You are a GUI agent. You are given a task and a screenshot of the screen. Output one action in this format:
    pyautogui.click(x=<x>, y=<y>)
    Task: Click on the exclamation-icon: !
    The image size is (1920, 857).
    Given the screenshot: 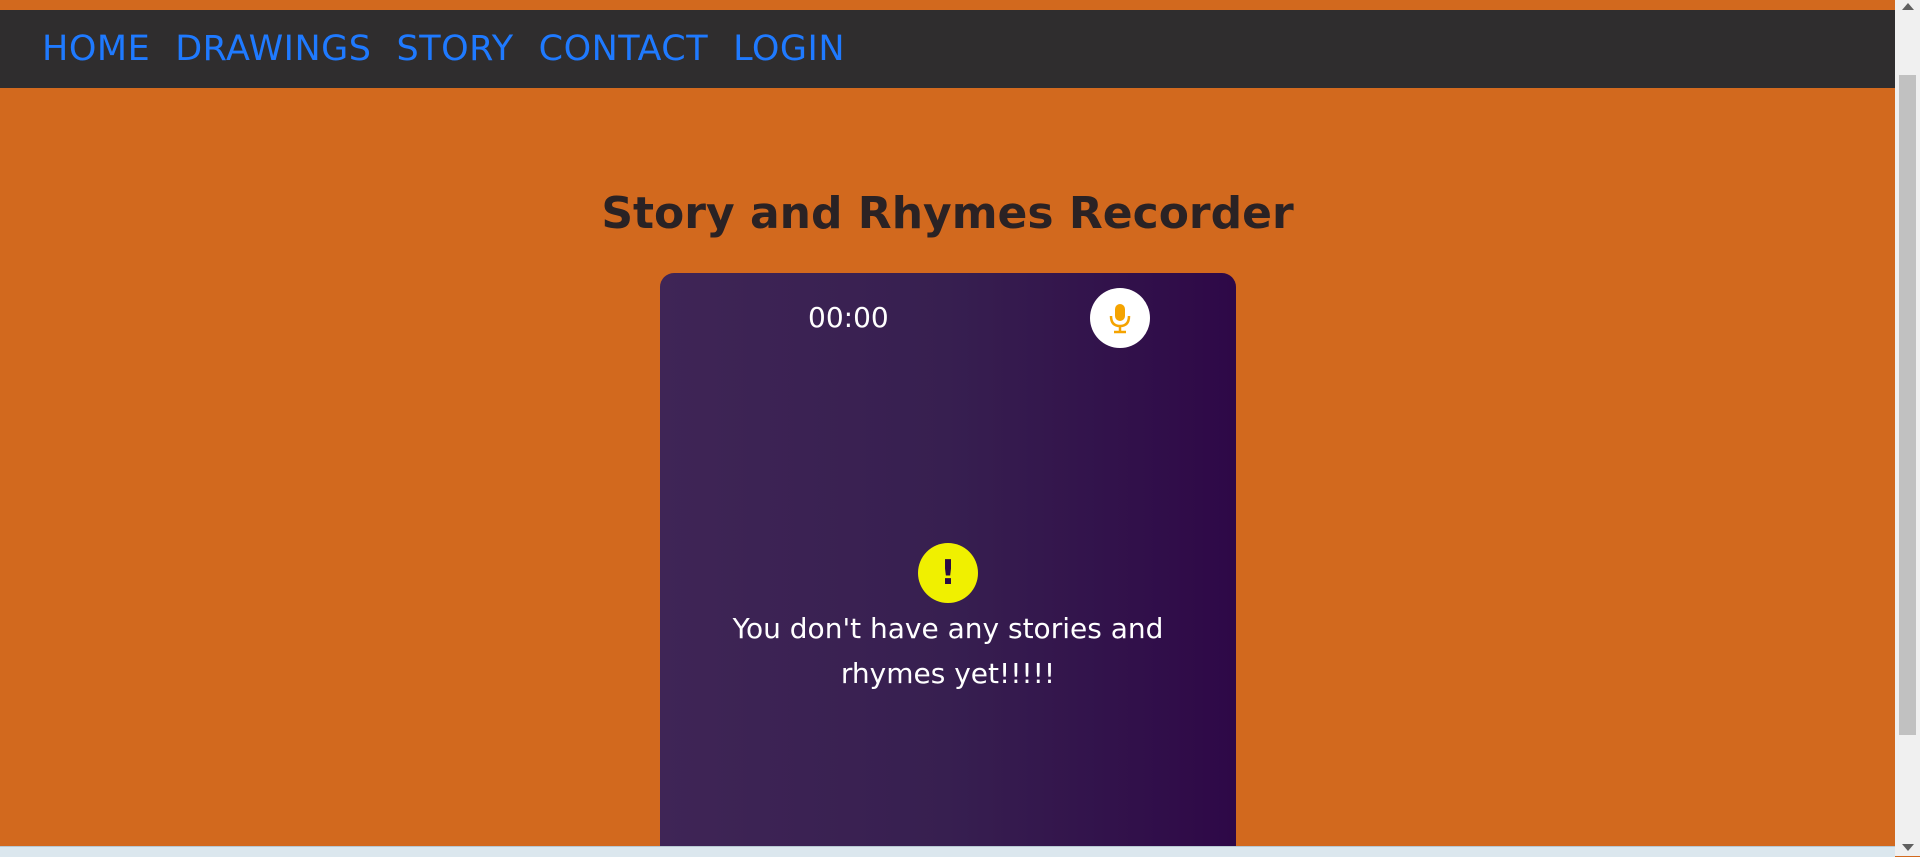 What is the action you would take?
    pyautogui.click(x=948, y=573)
    